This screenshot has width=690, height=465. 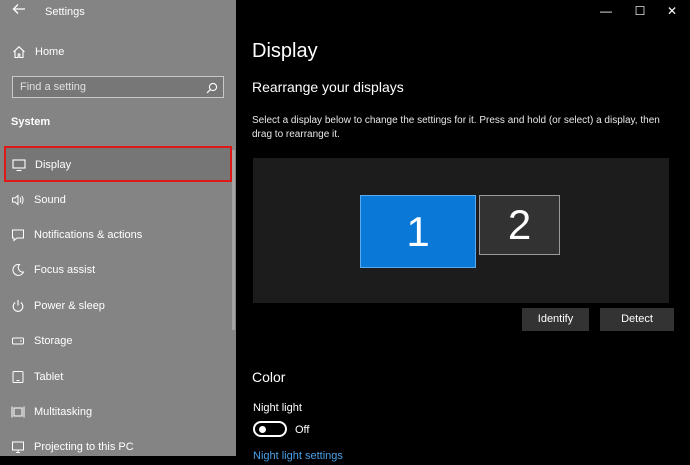 What do you see at coordinates (65, 12) in the screenshot?
I see `app-title: Settings` at bounding box center [65, 12].